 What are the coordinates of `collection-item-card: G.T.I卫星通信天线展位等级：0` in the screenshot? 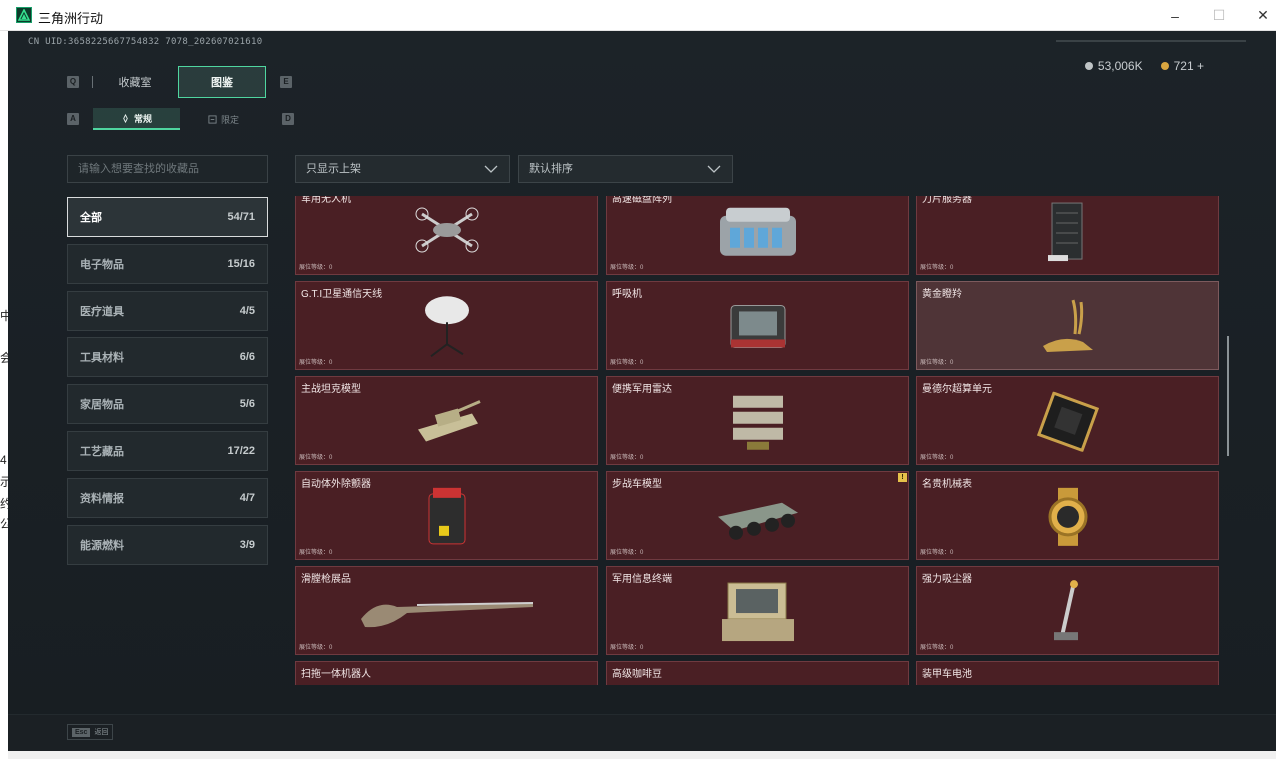 It's located at (446, 325).